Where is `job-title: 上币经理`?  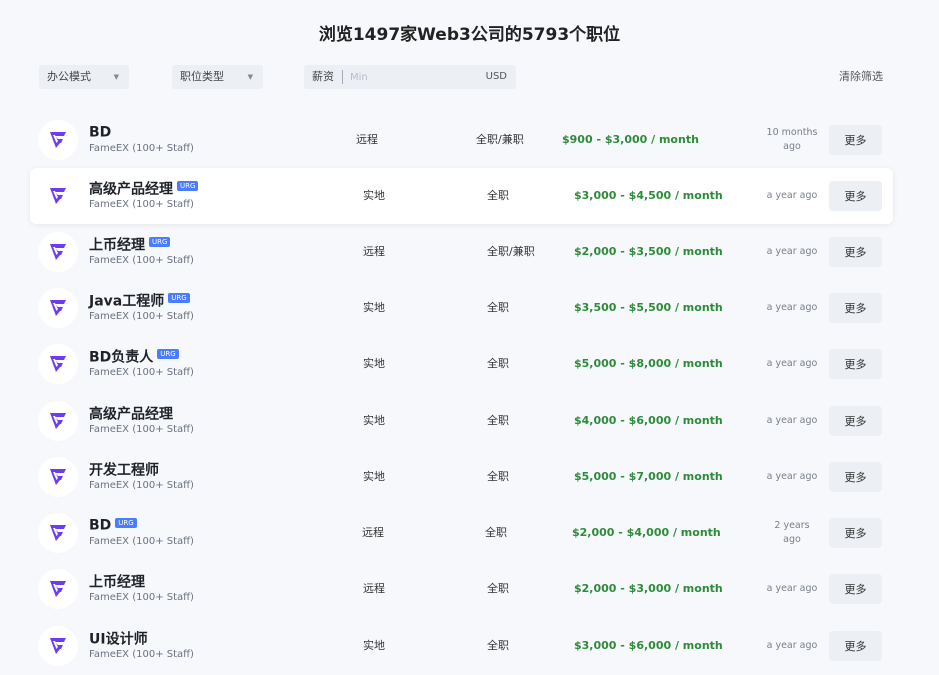
job-title: 上币经理 is located at coordinates (117, 582).